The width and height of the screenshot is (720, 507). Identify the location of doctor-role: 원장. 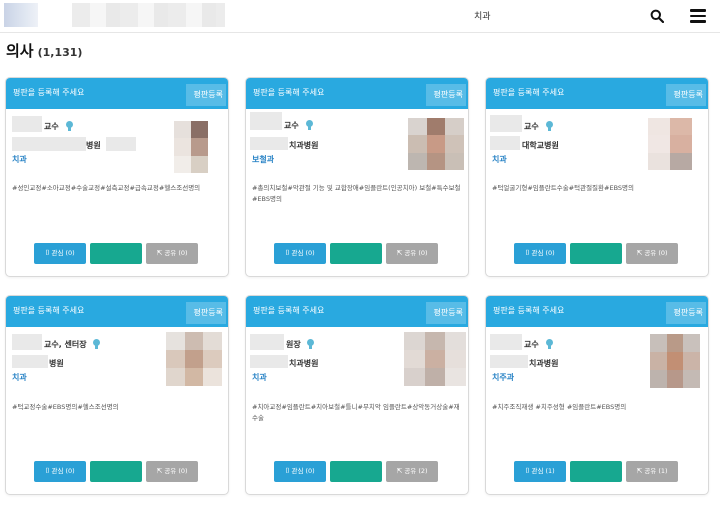
(293, 344).